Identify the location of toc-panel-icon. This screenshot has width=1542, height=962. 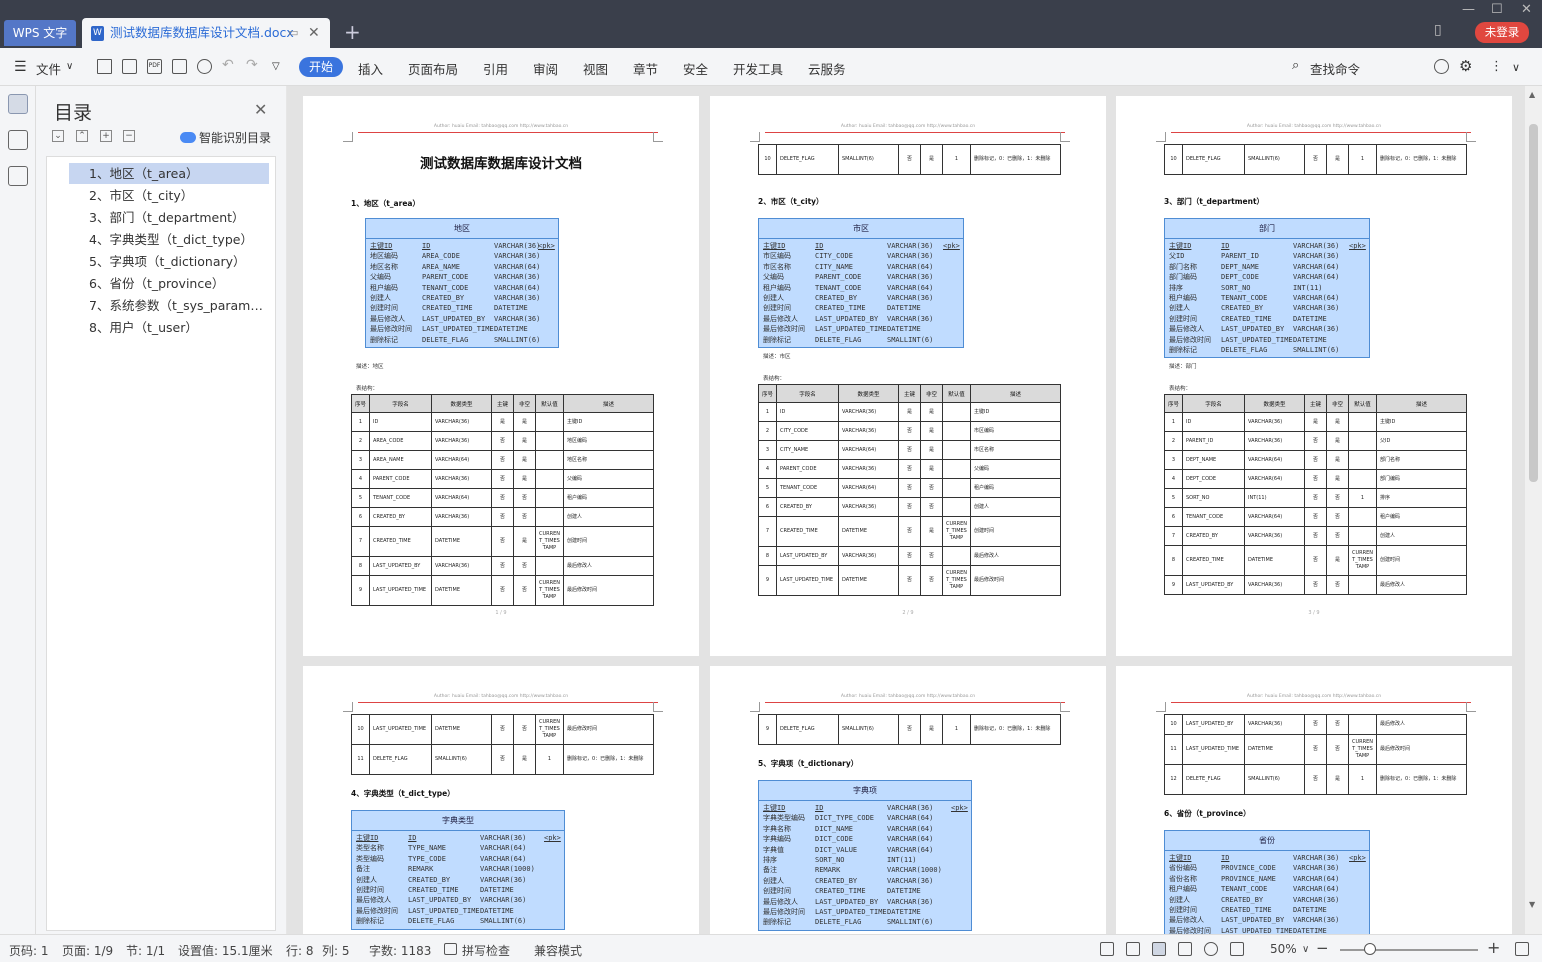
(18, 104).